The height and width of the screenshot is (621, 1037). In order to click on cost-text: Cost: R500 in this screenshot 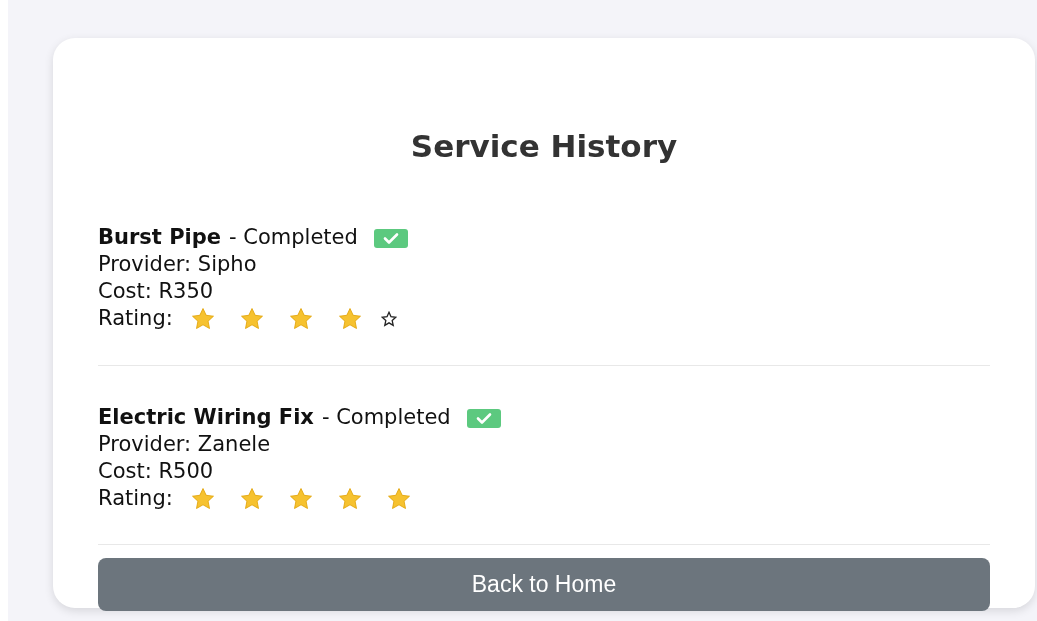, I will do `click(156, 471)`.